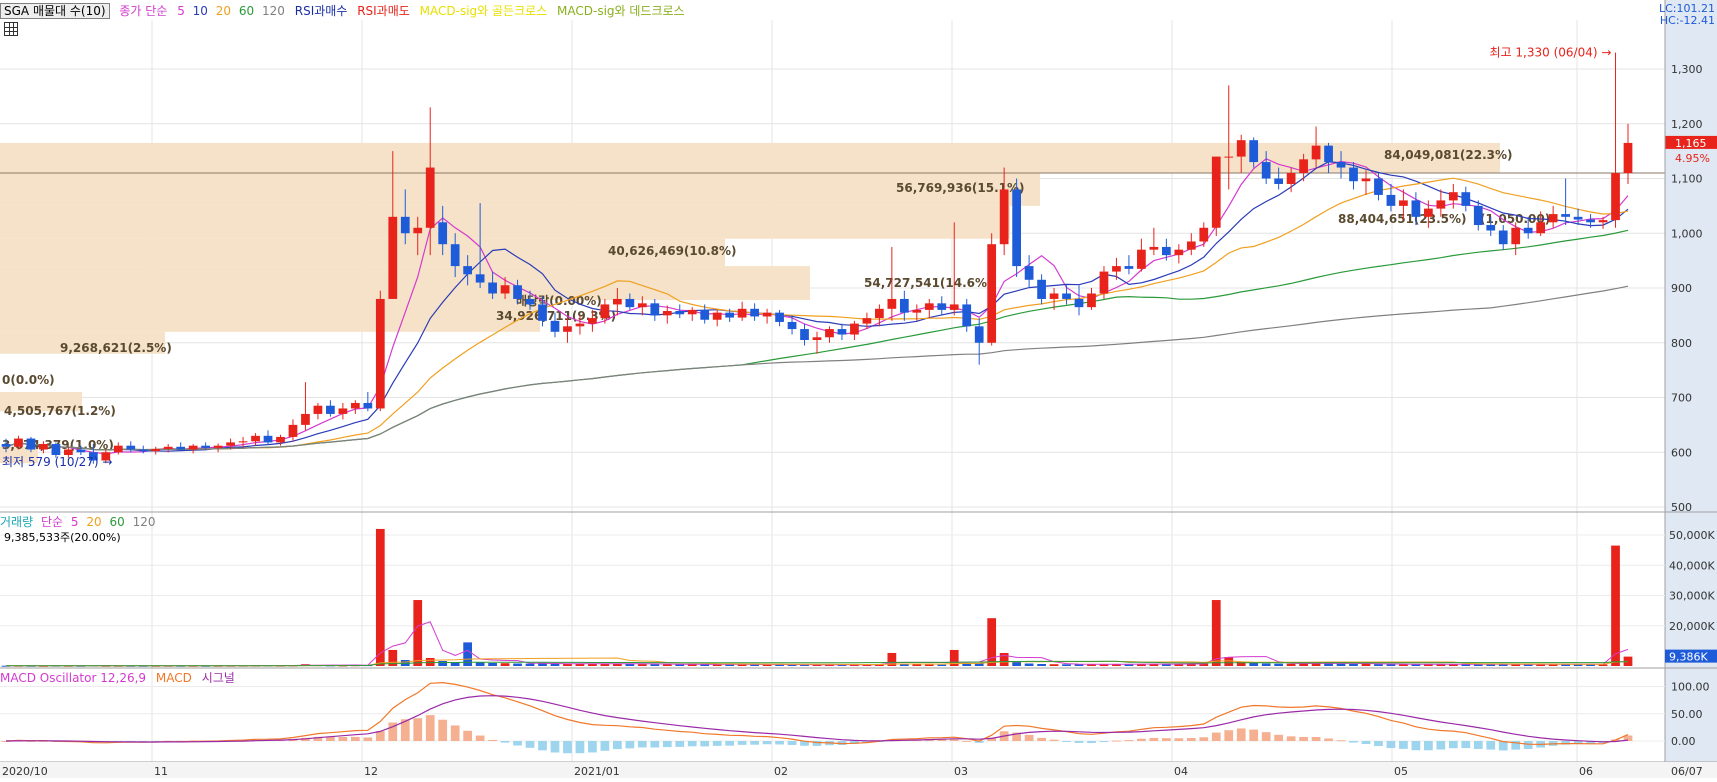 Image resolution: width=1717 pixels, height=782 pixels. I want to click on ma-legend-120: 120, so click(273, 11).